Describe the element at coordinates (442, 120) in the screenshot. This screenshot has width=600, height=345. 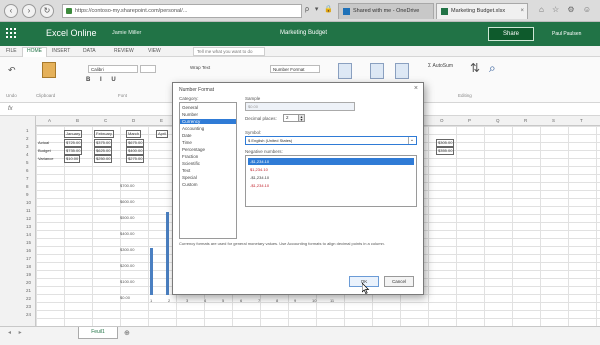
I see `column-header: O` at that location.